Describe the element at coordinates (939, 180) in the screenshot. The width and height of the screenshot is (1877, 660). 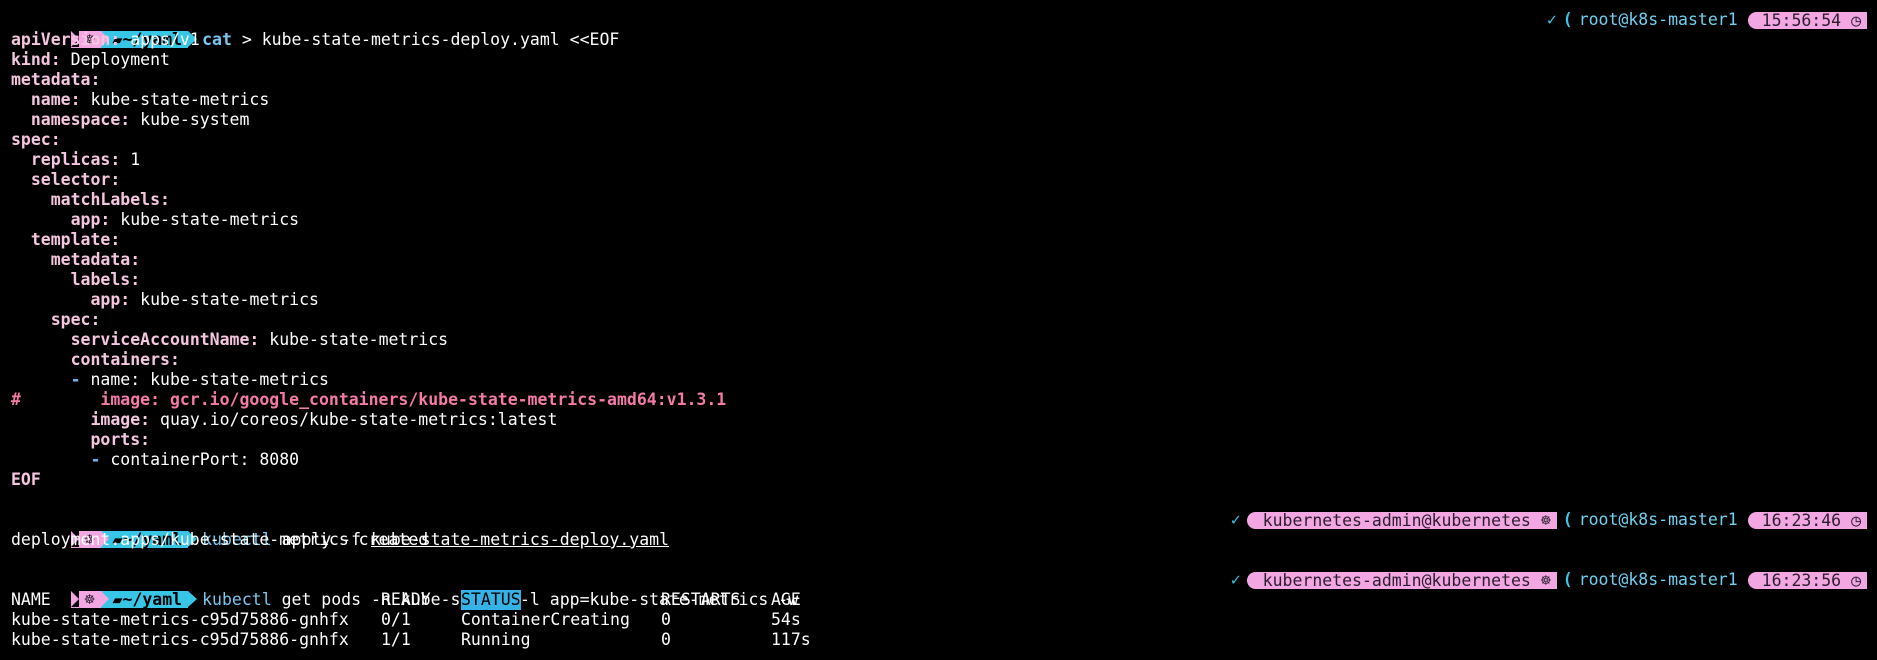
I see `yaml-line: selector:` at that location.